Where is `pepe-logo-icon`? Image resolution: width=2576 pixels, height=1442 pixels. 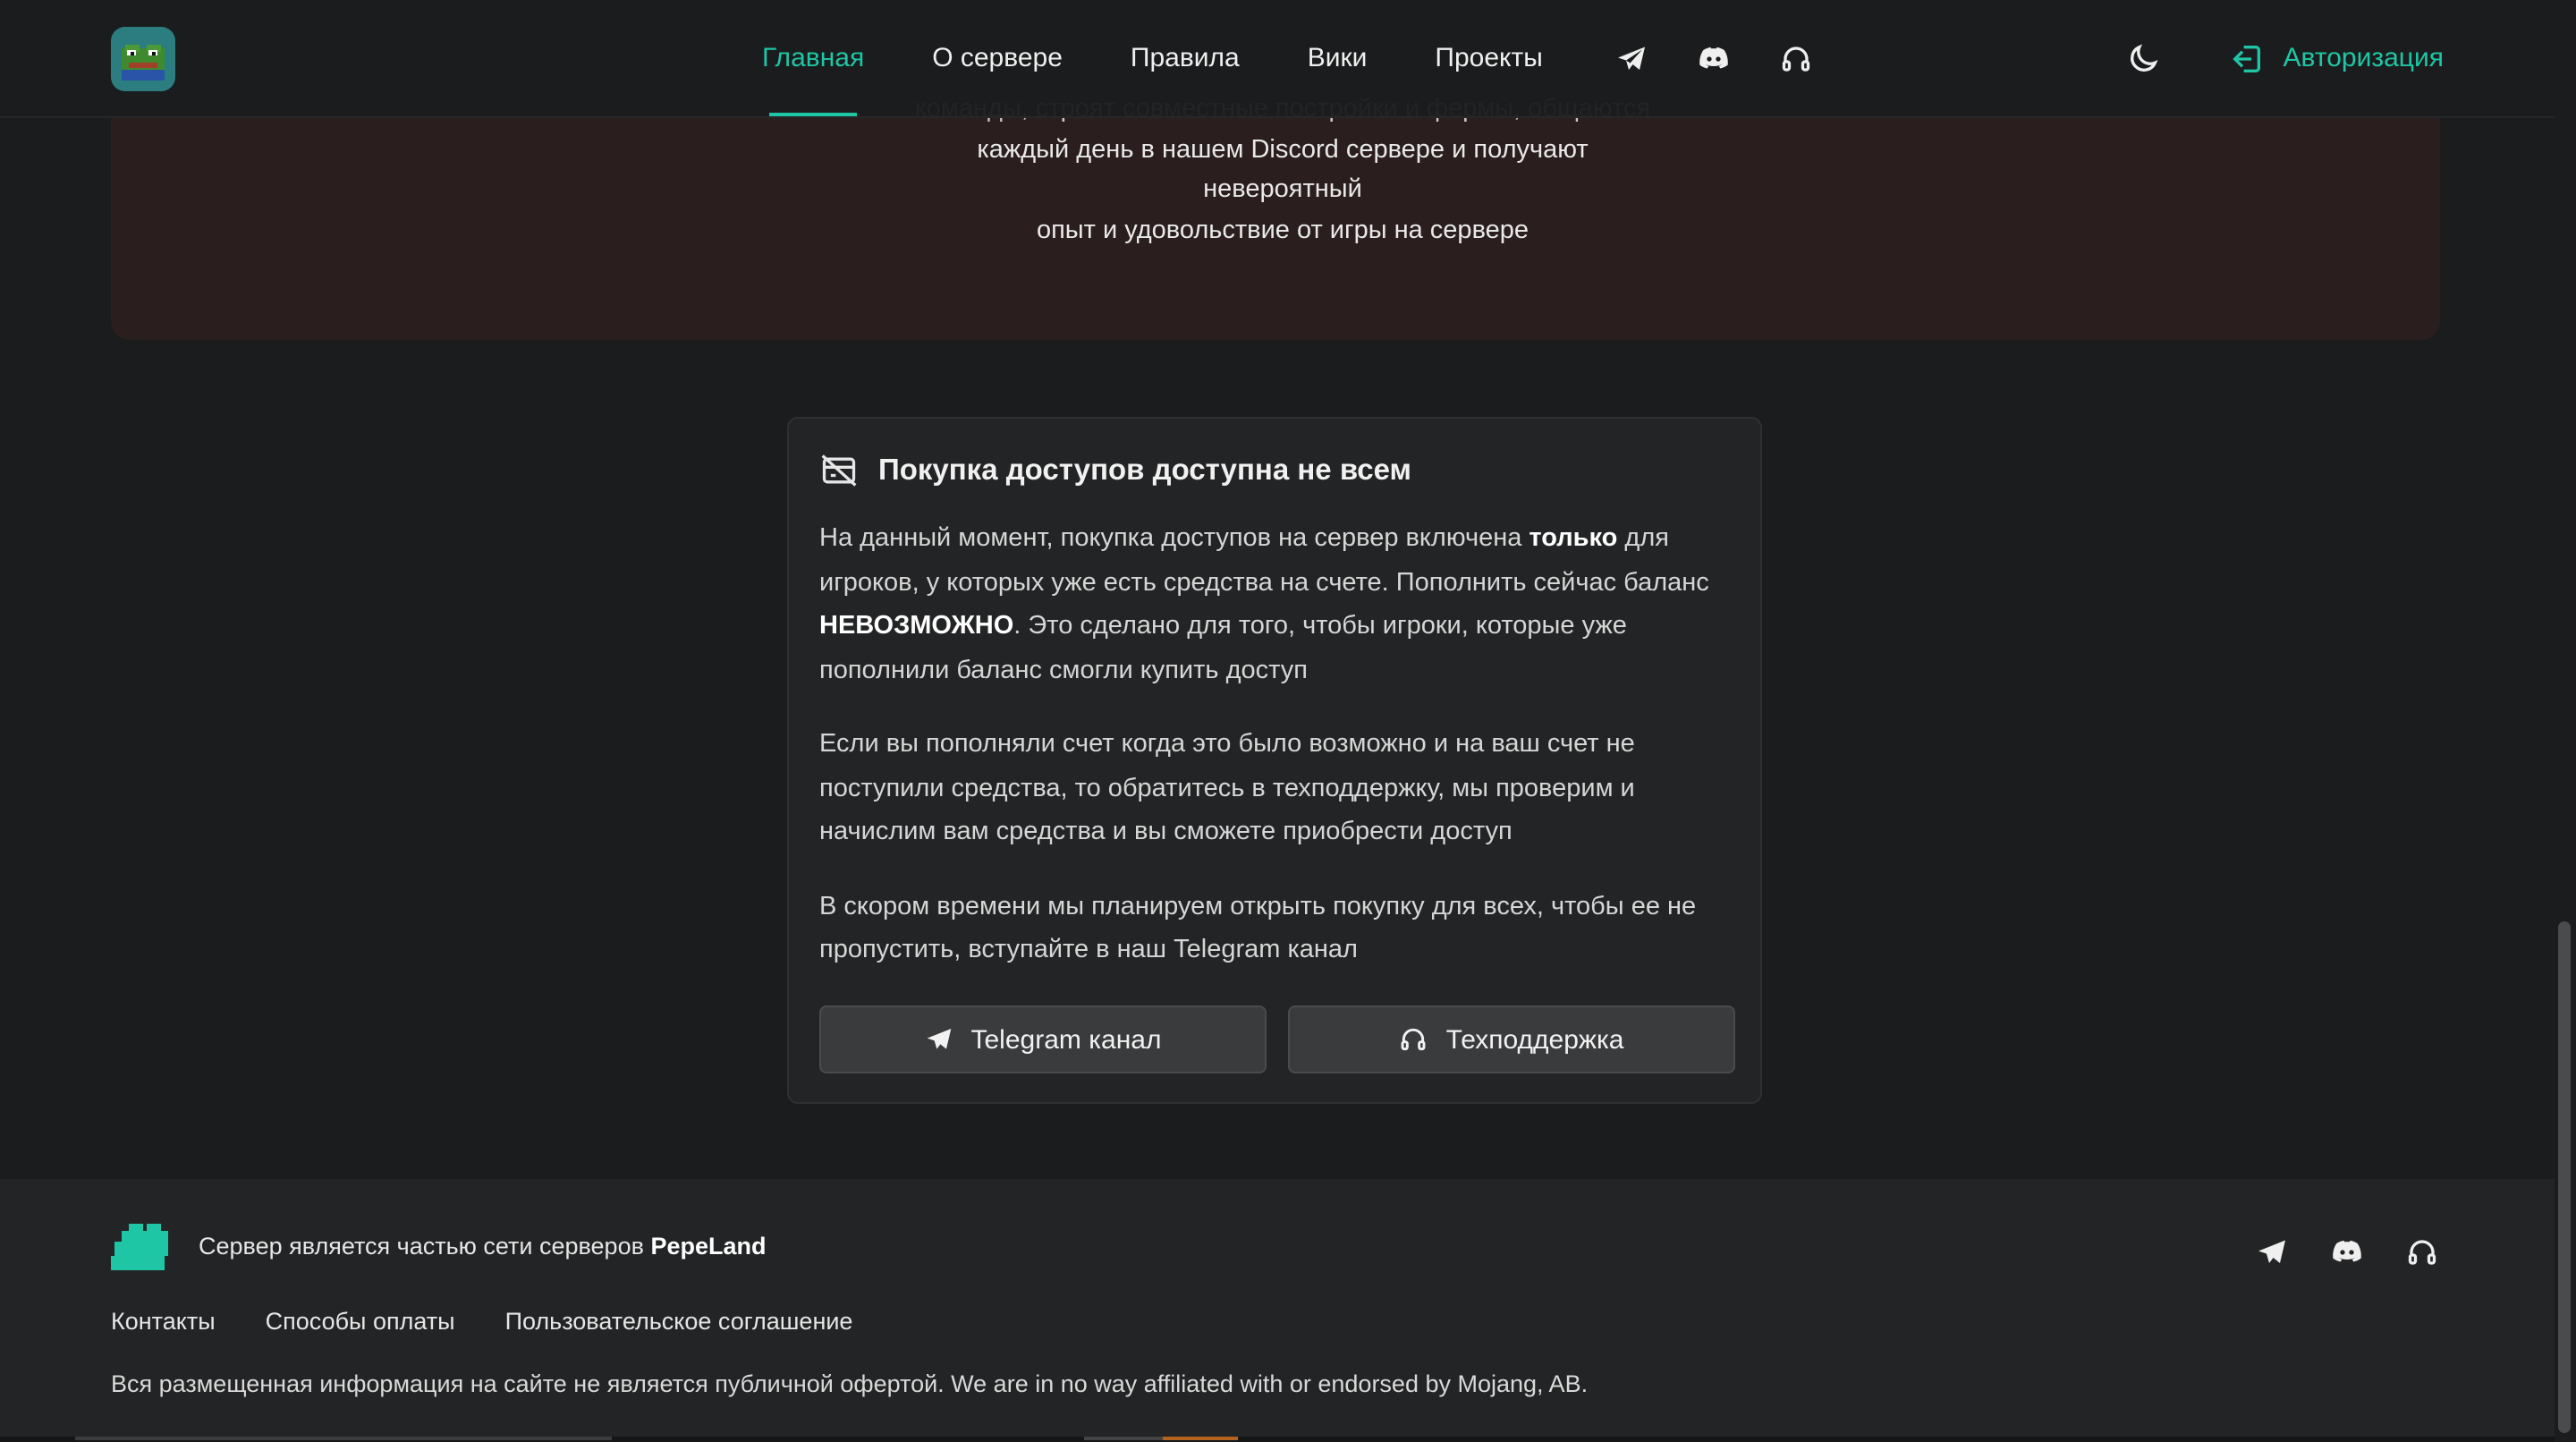
pepe-logo-icon is located at coordinates (143, 59).